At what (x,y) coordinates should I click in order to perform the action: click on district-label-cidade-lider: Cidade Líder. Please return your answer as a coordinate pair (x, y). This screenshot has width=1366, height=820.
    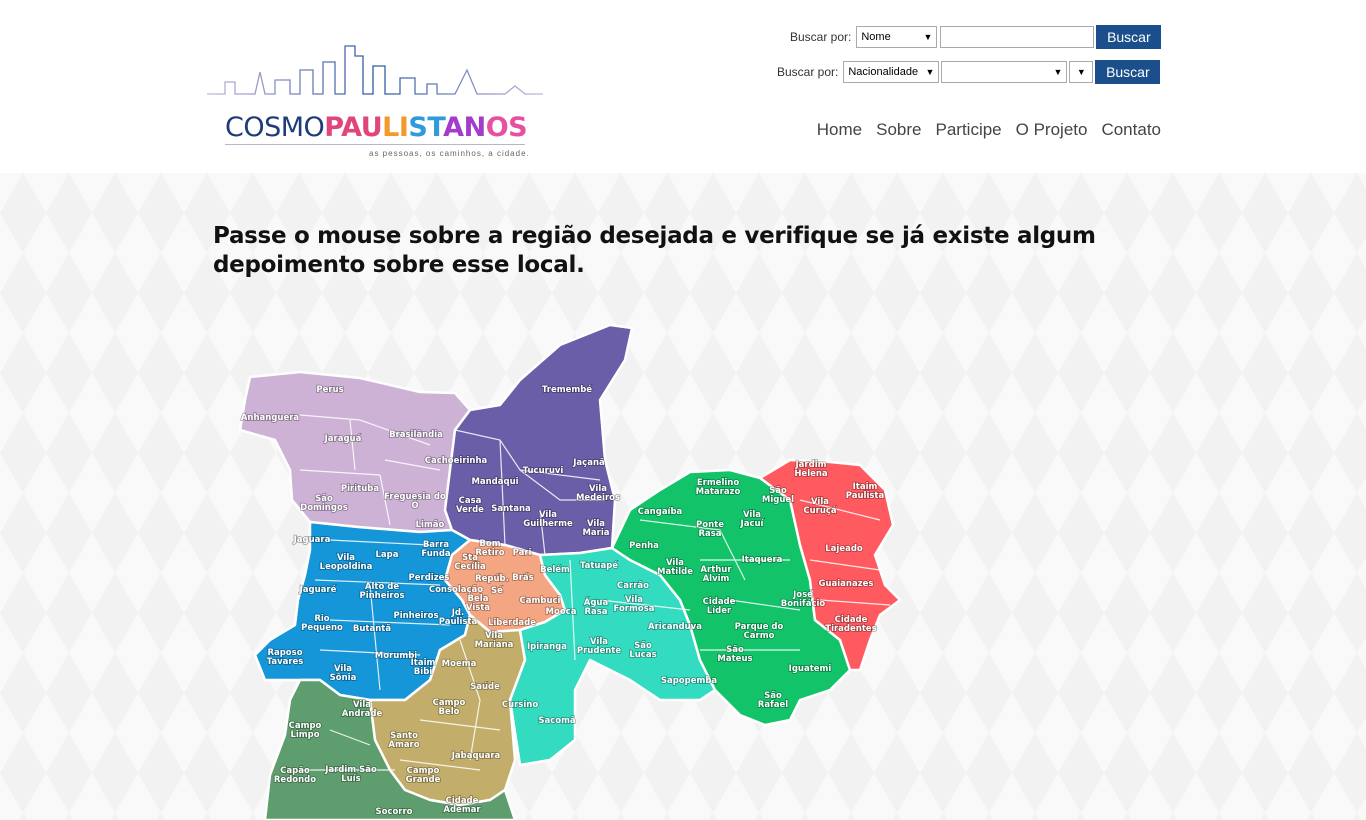
    Looking at the image, I should click on (719, 606).